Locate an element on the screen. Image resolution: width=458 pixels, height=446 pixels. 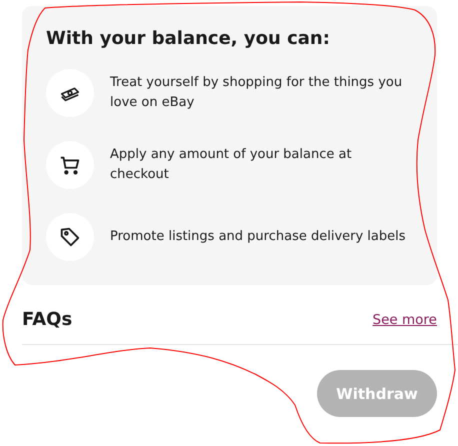
cart-icon is located at coordinates (70, 165).